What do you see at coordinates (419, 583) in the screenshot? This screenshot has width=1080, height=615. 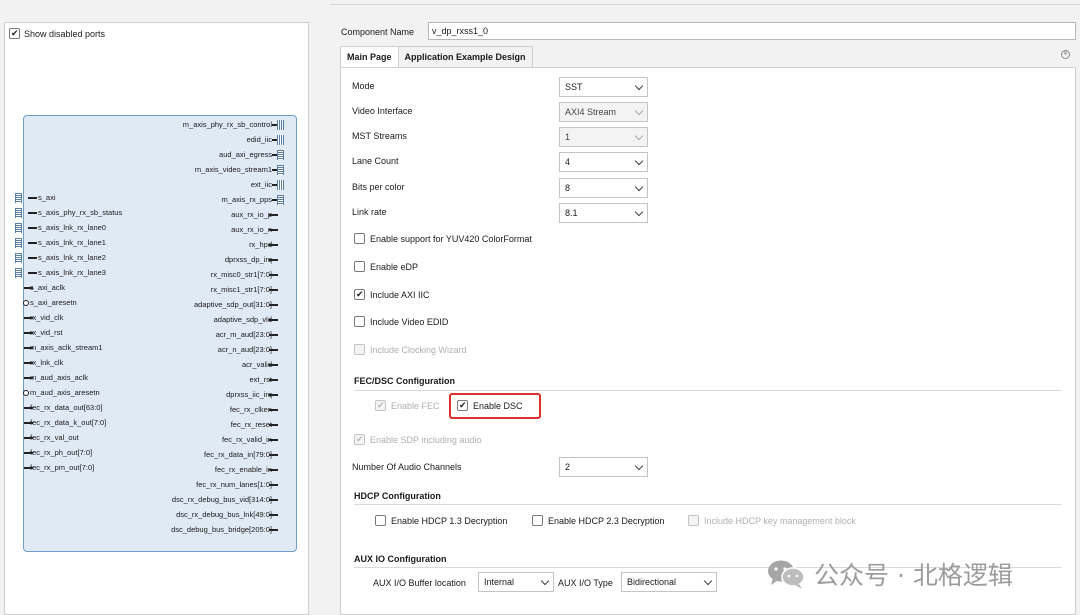 I see `aux-buffer-location-label: AUX I/O Buffer location` at bounding box center [419, 583].